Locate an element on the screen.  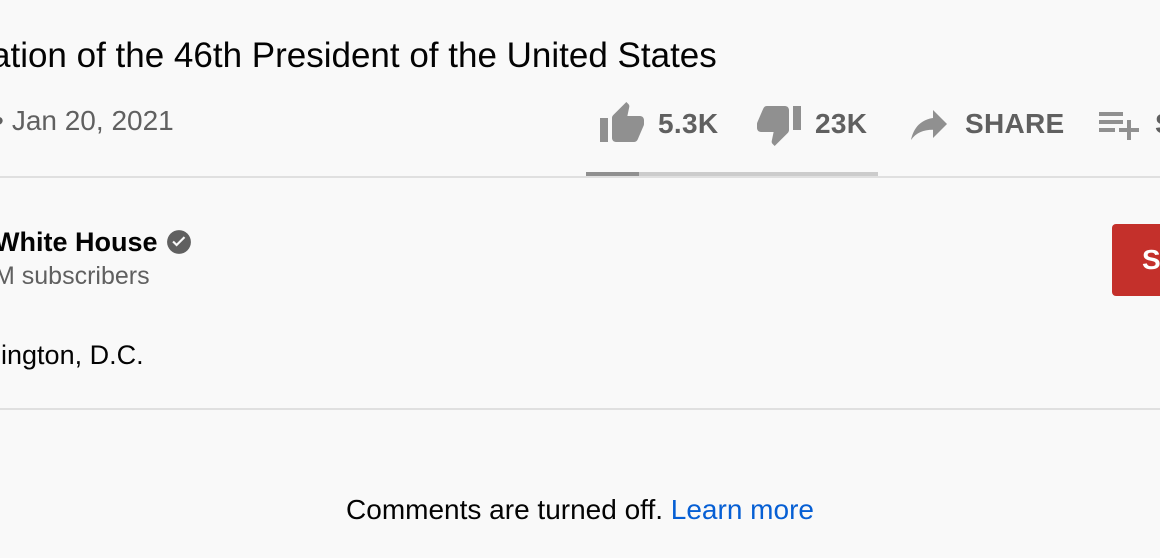
video-description: hington, D.C. is located at coordinates (72, 355).